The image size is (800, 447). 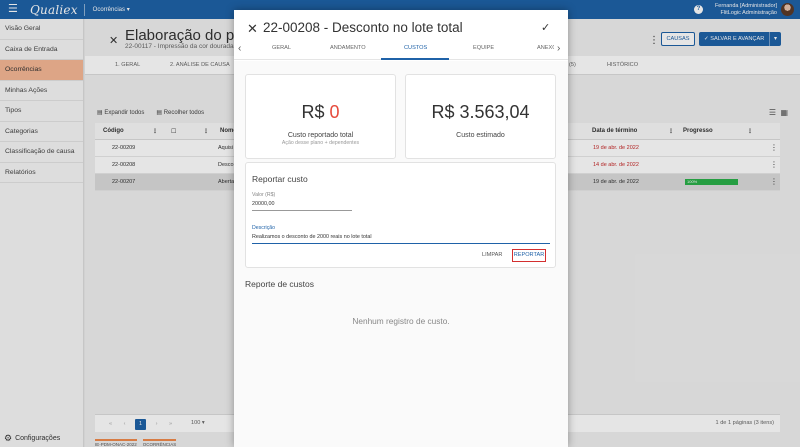 What do you see at coordinates (558, 48) in the screenshot?
I see `chevron-right-icon: ›` at bounding box center [558, 48].